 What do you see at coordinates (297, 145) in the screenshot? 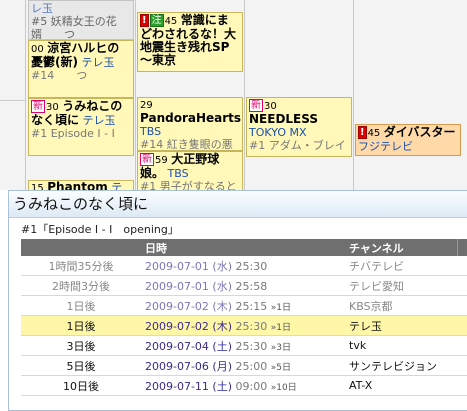
I see `program-subtitle: #1 アダム・ブレイ` at bounding box center [297, 145].